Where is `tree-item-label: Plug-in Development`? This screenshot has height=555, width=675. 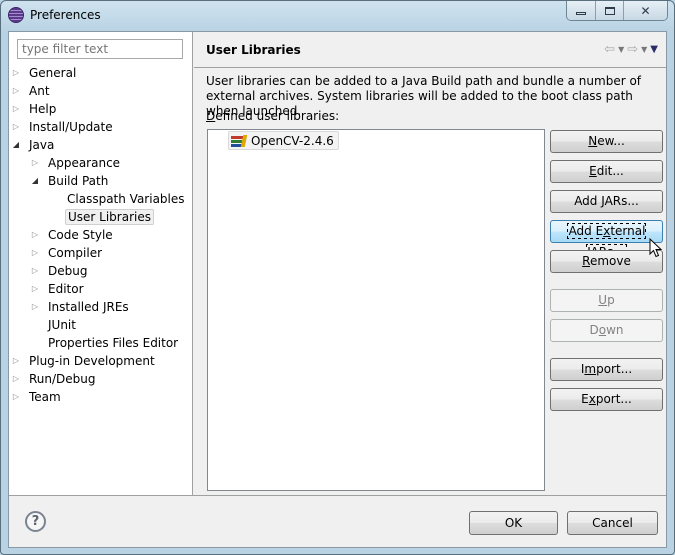
tree-item-label: Plug-in Development is located at coordinates (92, 361).